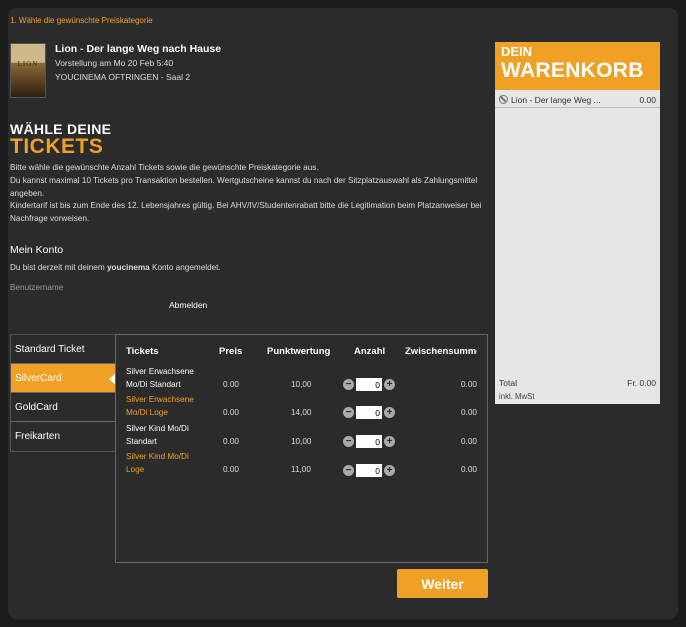 This screenshot has height=627, width=686. Describe the element at coordinates (63, 436) in the screenshot. I see `category-freikarten: Freikarten` at that location.